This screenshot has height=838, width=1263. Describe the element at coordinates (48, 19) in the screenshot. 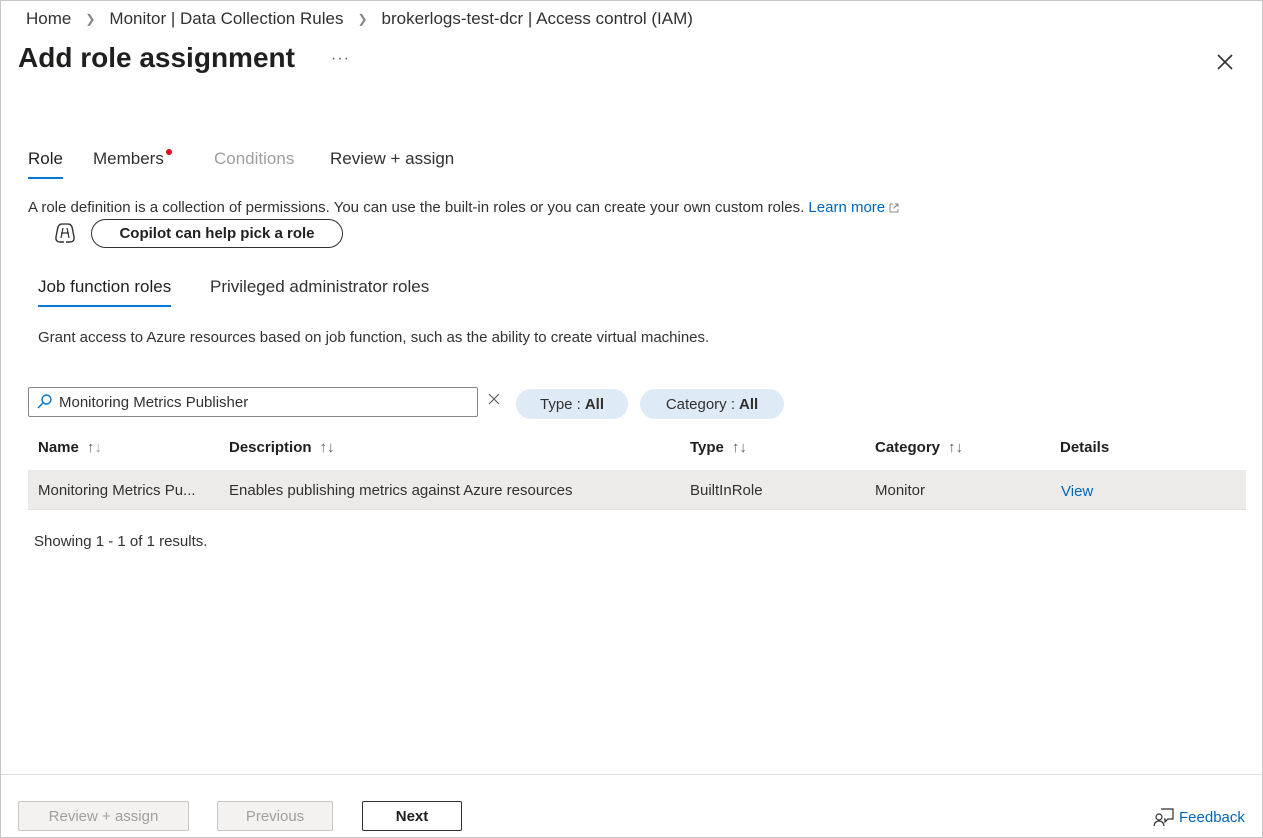

I see `breadcrumb-home: Home` at that location.